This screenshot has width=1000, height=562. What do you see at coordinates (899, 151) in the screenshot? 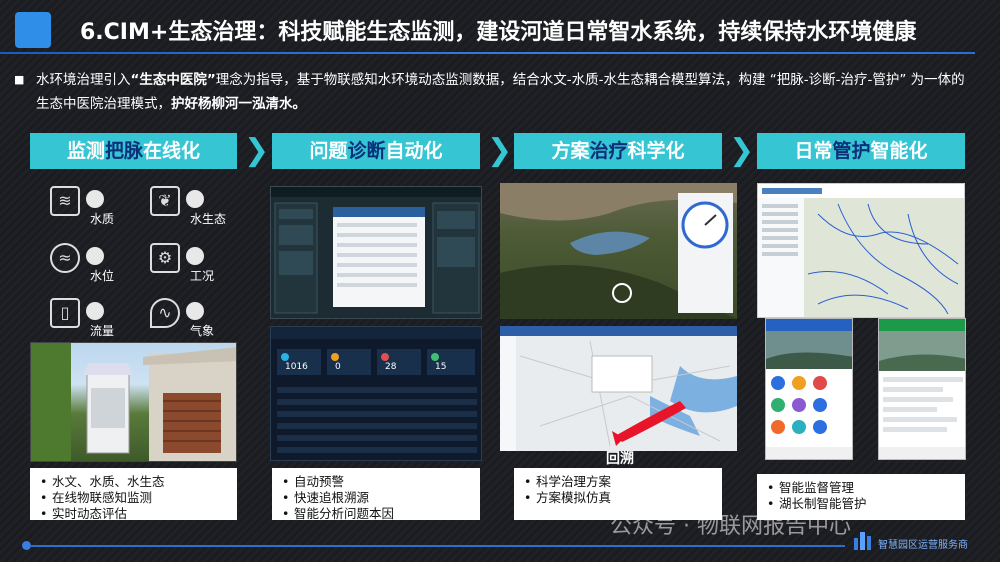
I see `header-text: 智能化` at bounding box center [899, 151].